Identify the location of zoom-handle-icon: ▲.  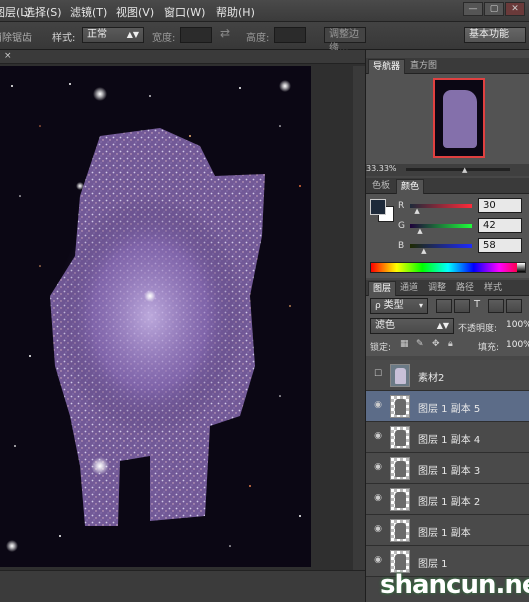
(464, 170).